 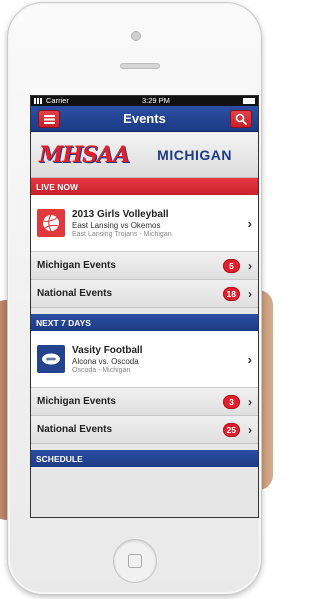 I want to click on event-location: Oscoda - Michigan, so click(x=101, y=370).